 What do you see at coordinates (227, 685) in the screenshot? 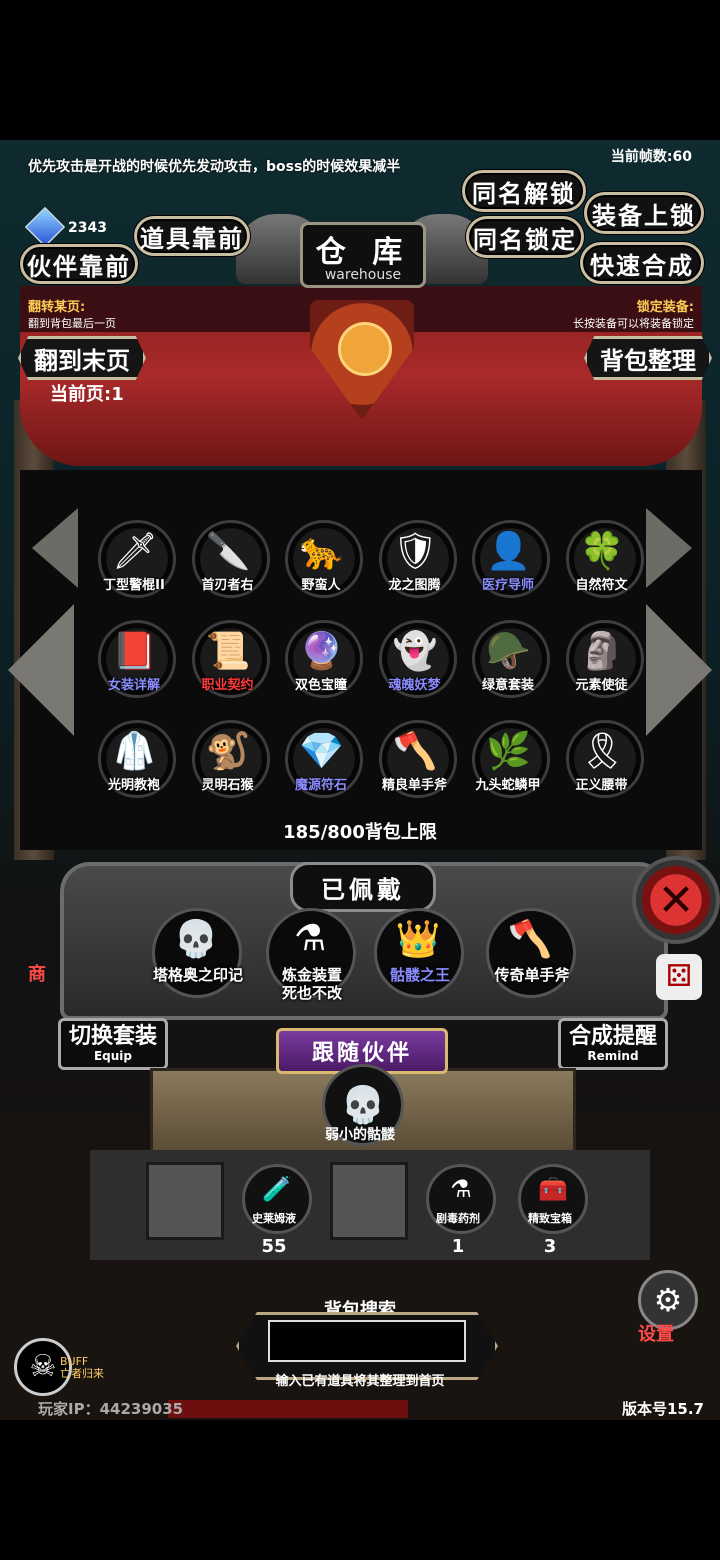
I see `item-label: 职业契约` at bounding box center [227, 685].